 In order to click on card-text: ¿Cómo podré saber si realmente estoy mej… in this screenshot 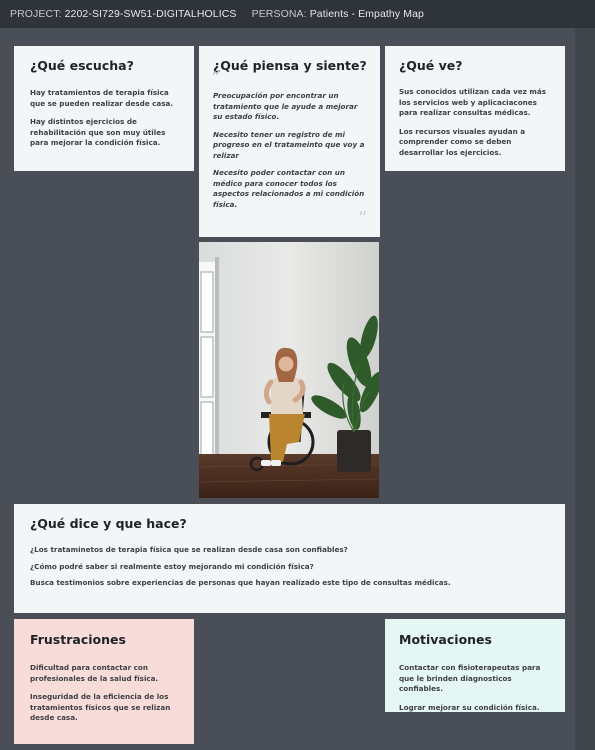, I will do `click(172, 566)`.